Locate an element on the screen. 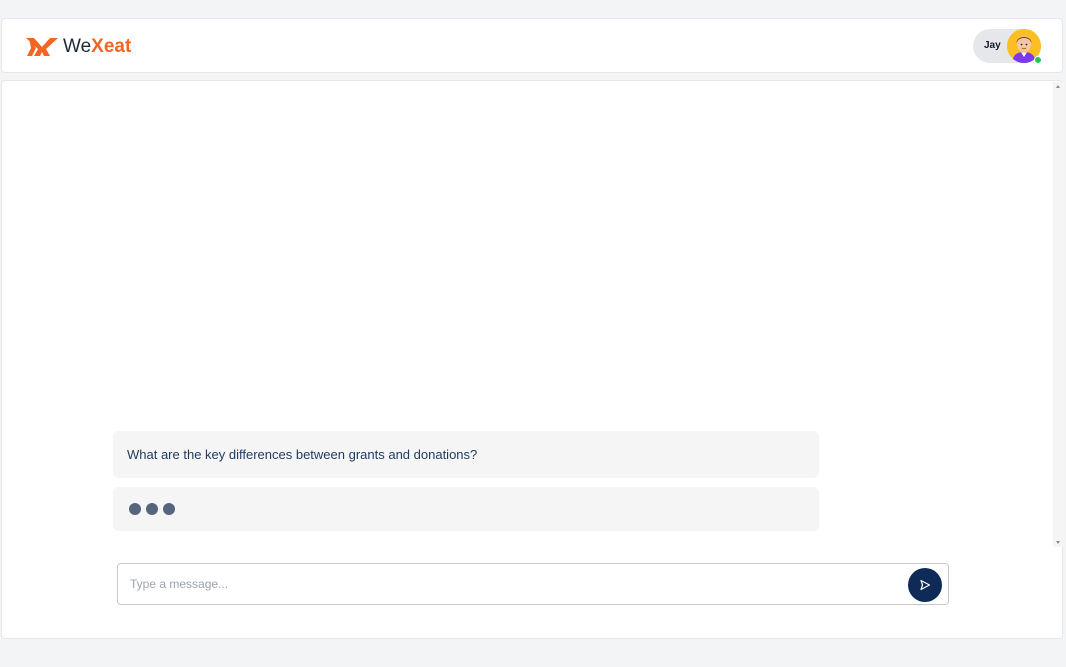  wexeat-logo-icon is located at coordinates (42, 47).